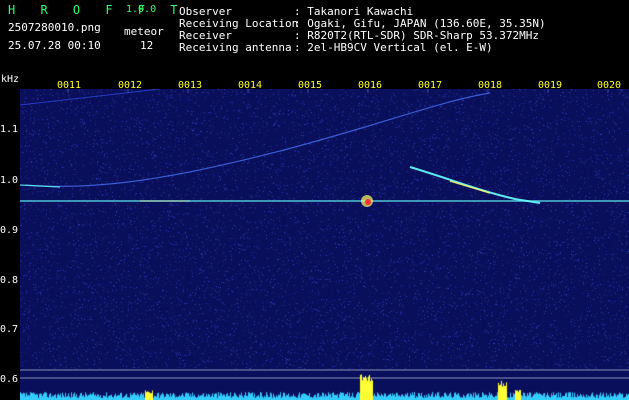 The height and width of the screenshot is (400, 629). What do you see at coordinates (97, 10) in the screenshot?
I see `app-name: H R O F F T` at bounding box center [97, 10].